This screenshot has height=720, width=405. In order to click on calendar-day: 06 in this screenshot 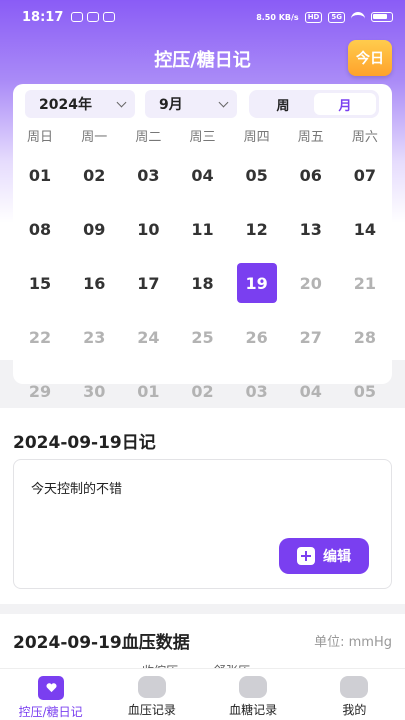, I will do `click(311, 175)`.